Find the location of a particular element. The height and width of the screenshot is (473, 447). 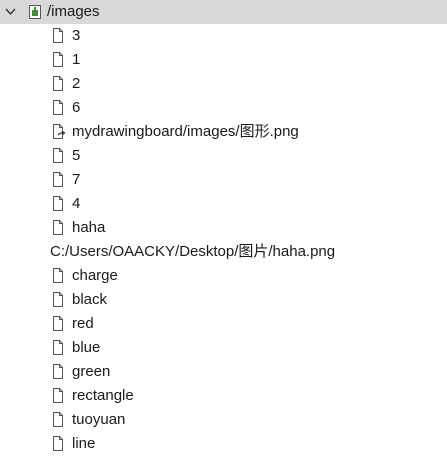

tree-item: 4 is located at coordinates (223, 204).